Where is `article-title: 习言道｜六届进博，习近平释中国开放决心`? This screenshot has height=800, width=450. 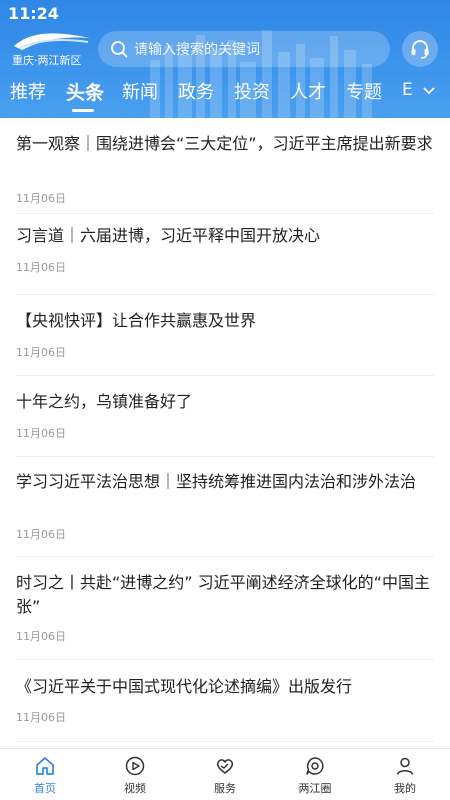 article-title: 习言道｜六届进博，习近平释中国开放决心 is located at coordinates (225, 236).